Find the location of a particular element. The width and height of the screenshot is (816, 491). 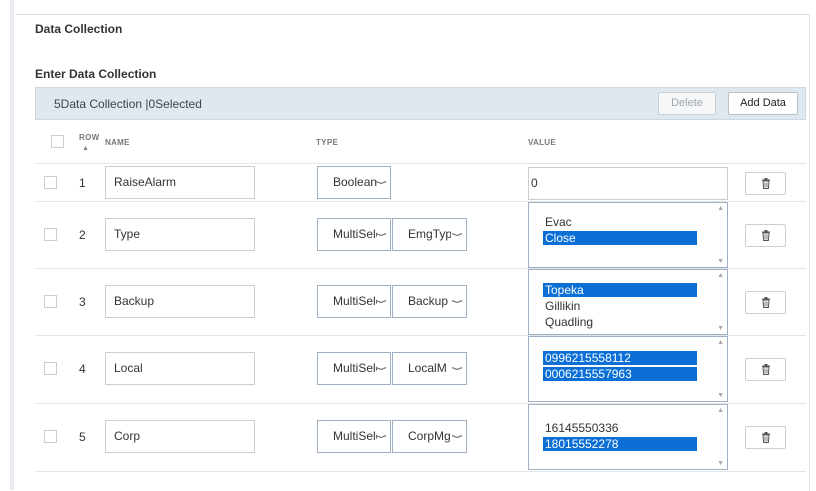

table-row: 2 Type MultiSelect❯EmgType❯ Evac Close ▲ ▼ is located at coordinates (420, 235).